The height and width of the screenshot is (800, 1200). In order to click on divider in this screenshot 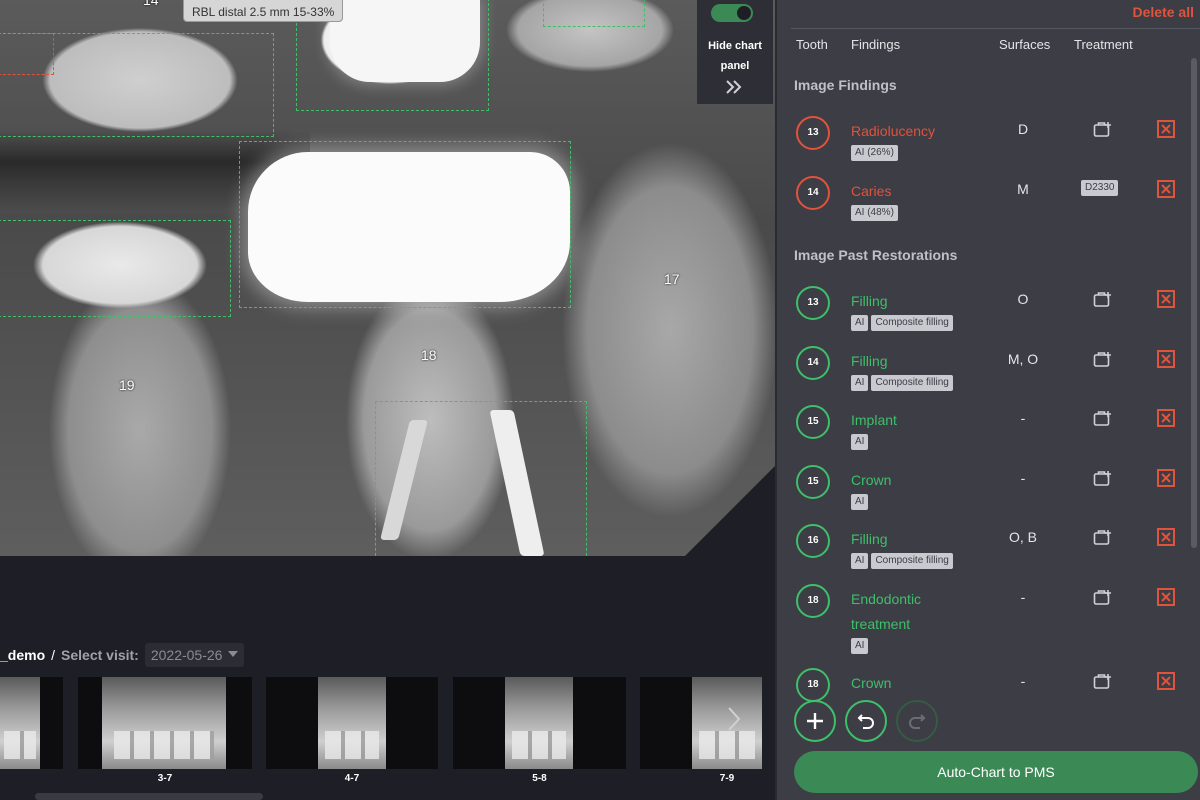, I will do `click(995, 28)`.